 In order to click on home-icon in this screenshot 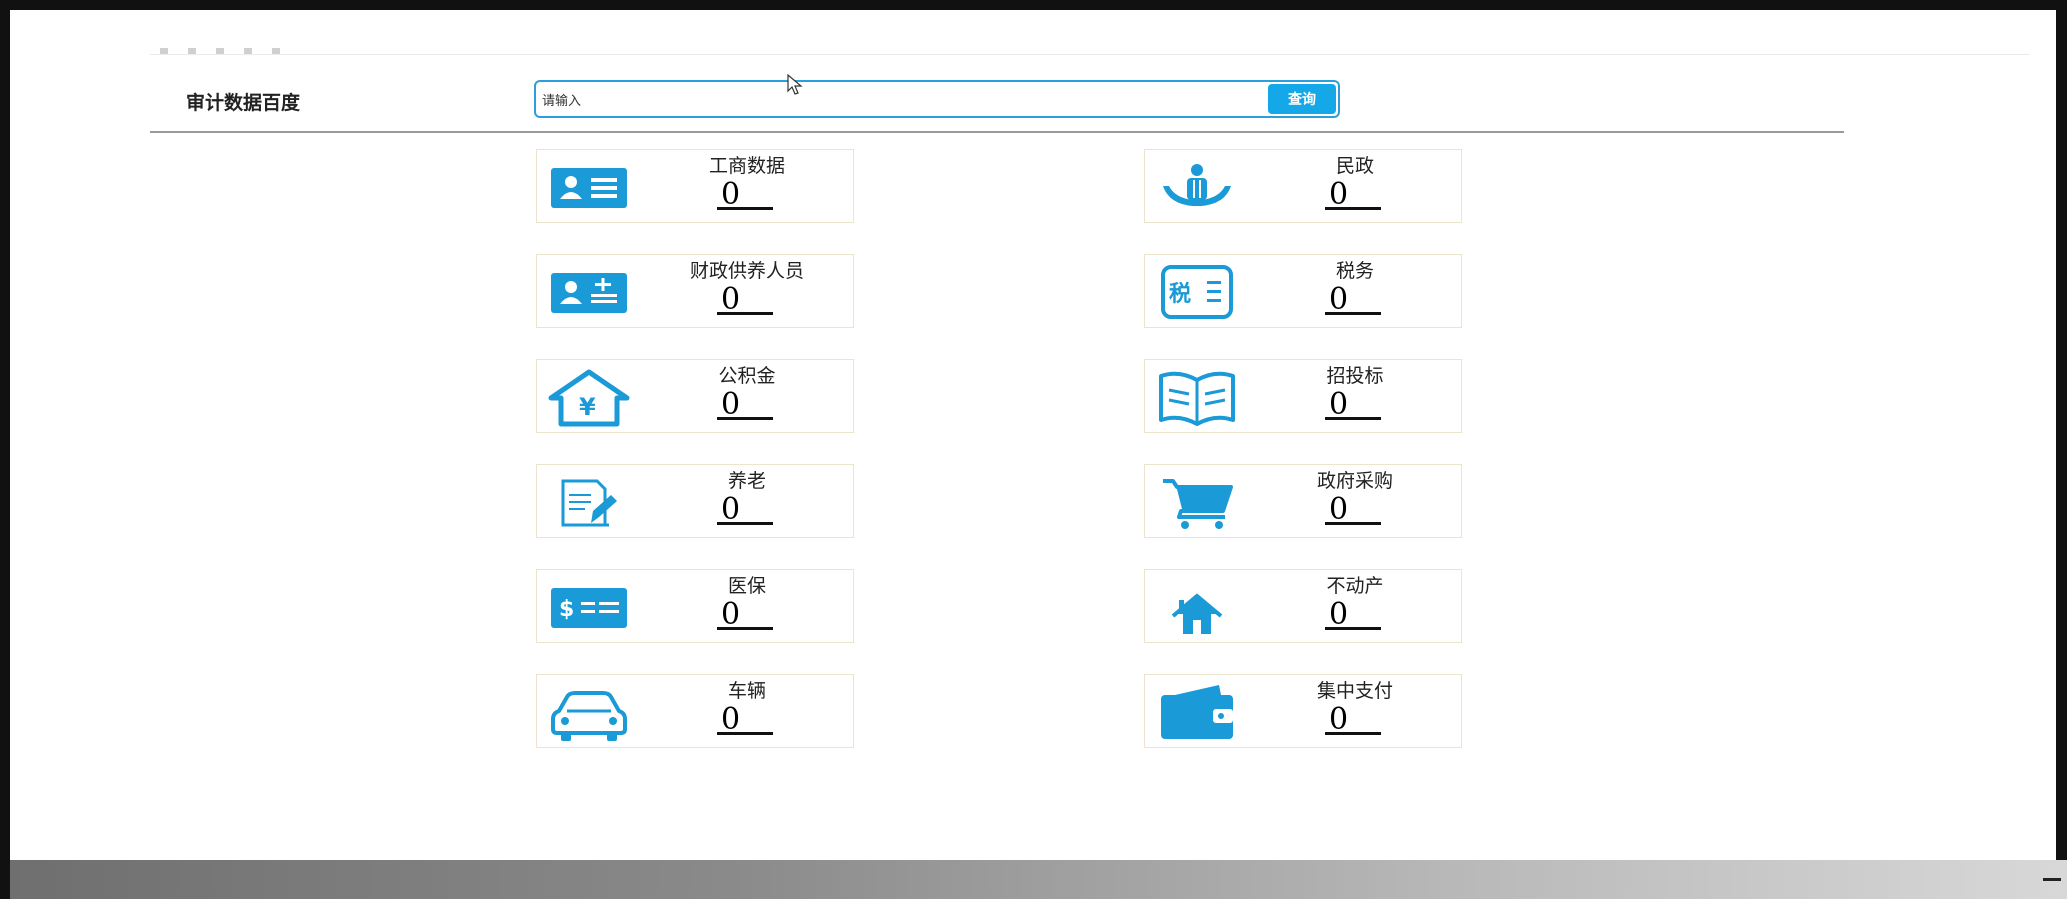, I will do `click(1197, 607)`.